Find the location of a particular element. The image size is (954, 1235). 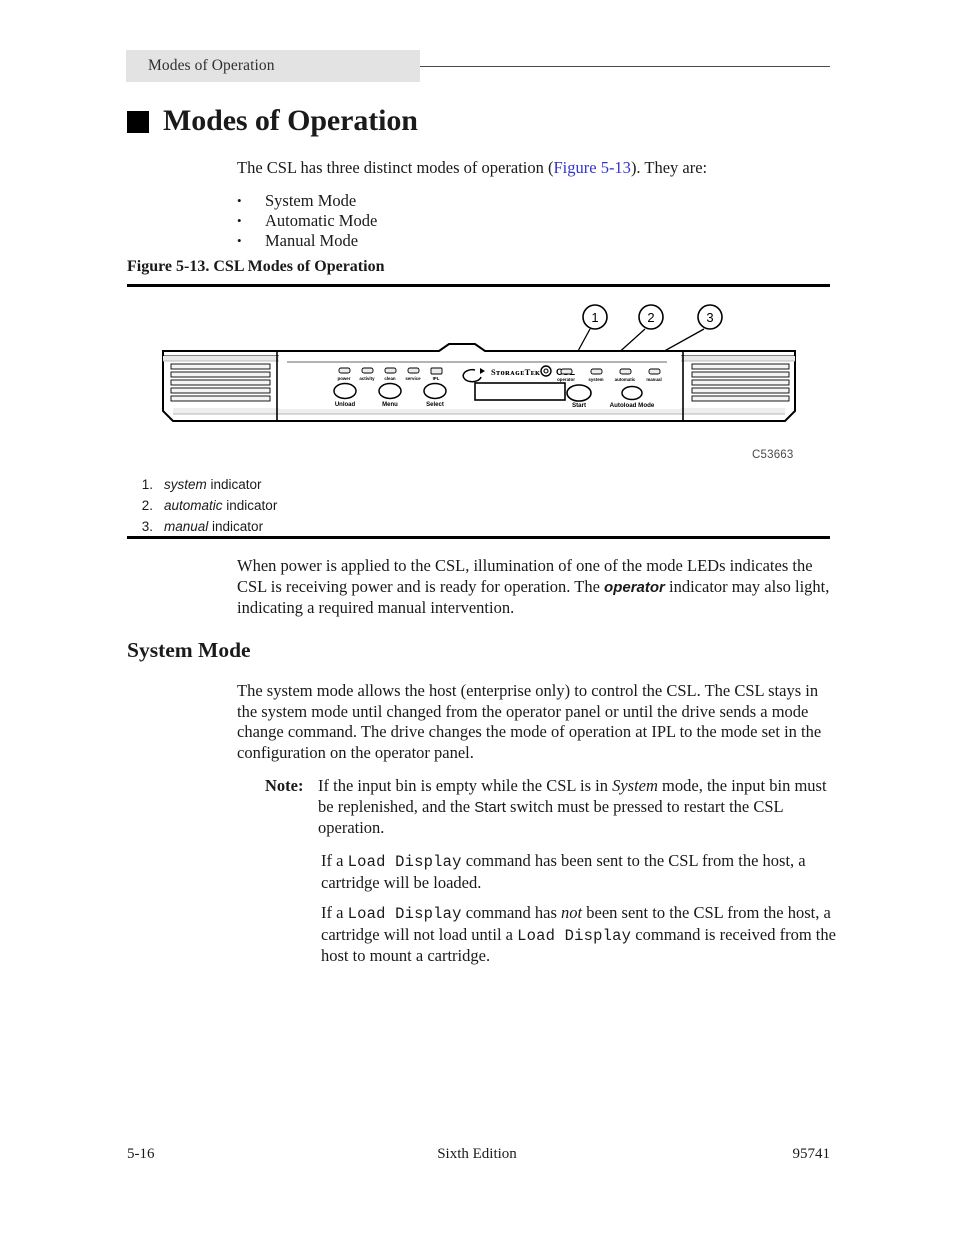

led-label-ipl: IPL is located at coordinates (436, 378).